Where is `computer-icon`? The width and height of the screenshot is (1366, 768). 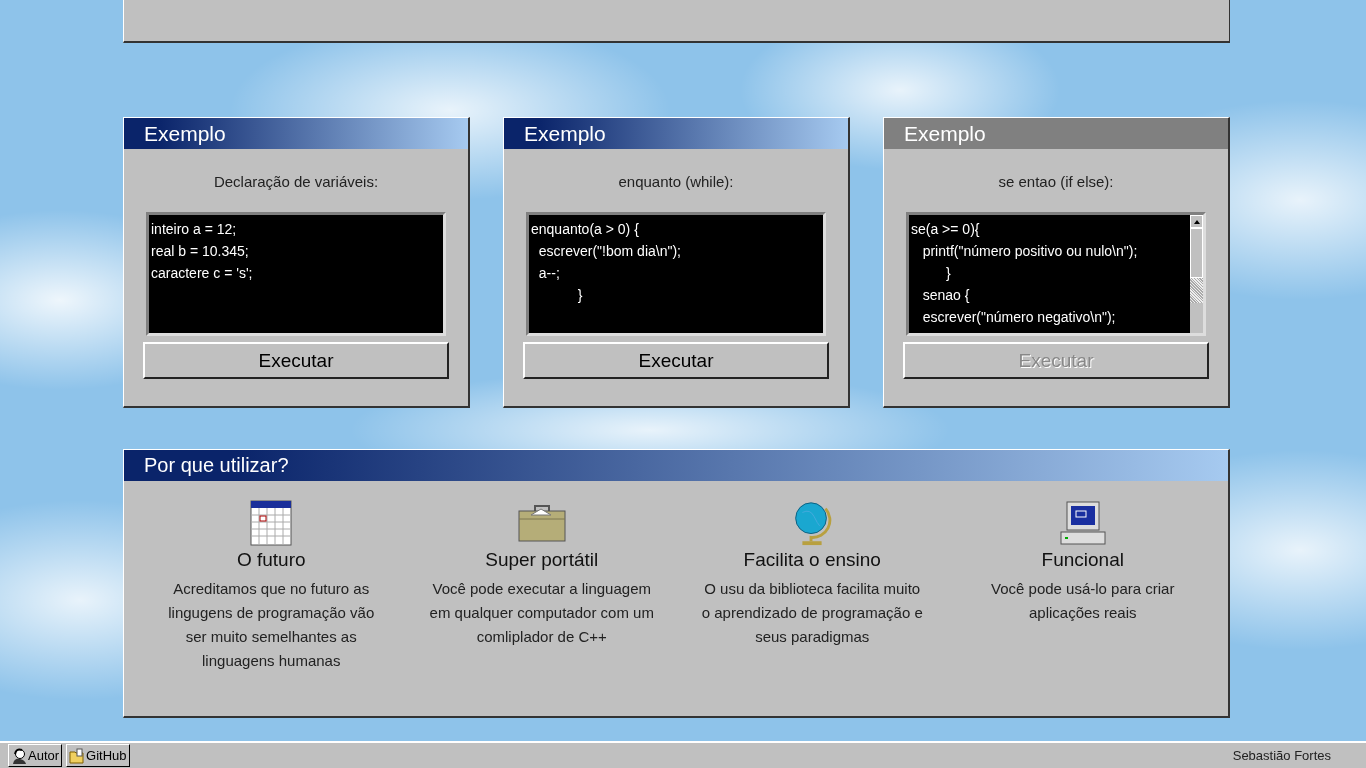
computer-icon is located at coordinates (1082, 523).